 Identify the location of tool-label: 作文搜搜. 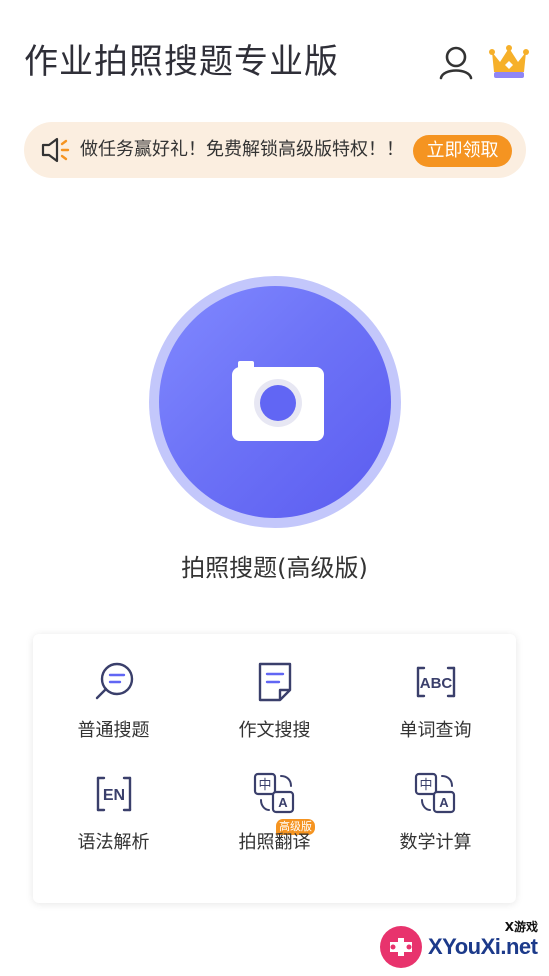
(274, 730).